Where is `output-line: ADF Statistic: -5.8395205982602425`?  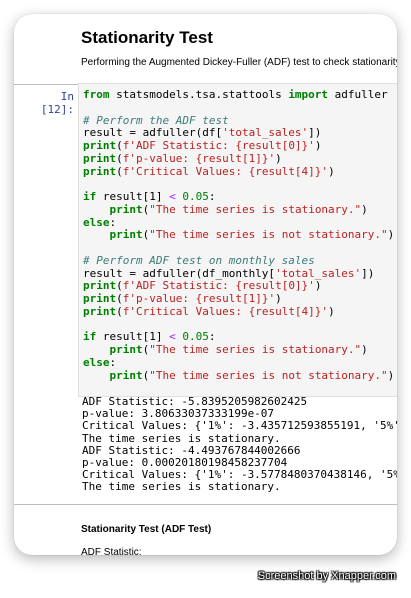
output-line: ADF Statistic: -5.8395205982602425 is located at coordinates (195, 401).